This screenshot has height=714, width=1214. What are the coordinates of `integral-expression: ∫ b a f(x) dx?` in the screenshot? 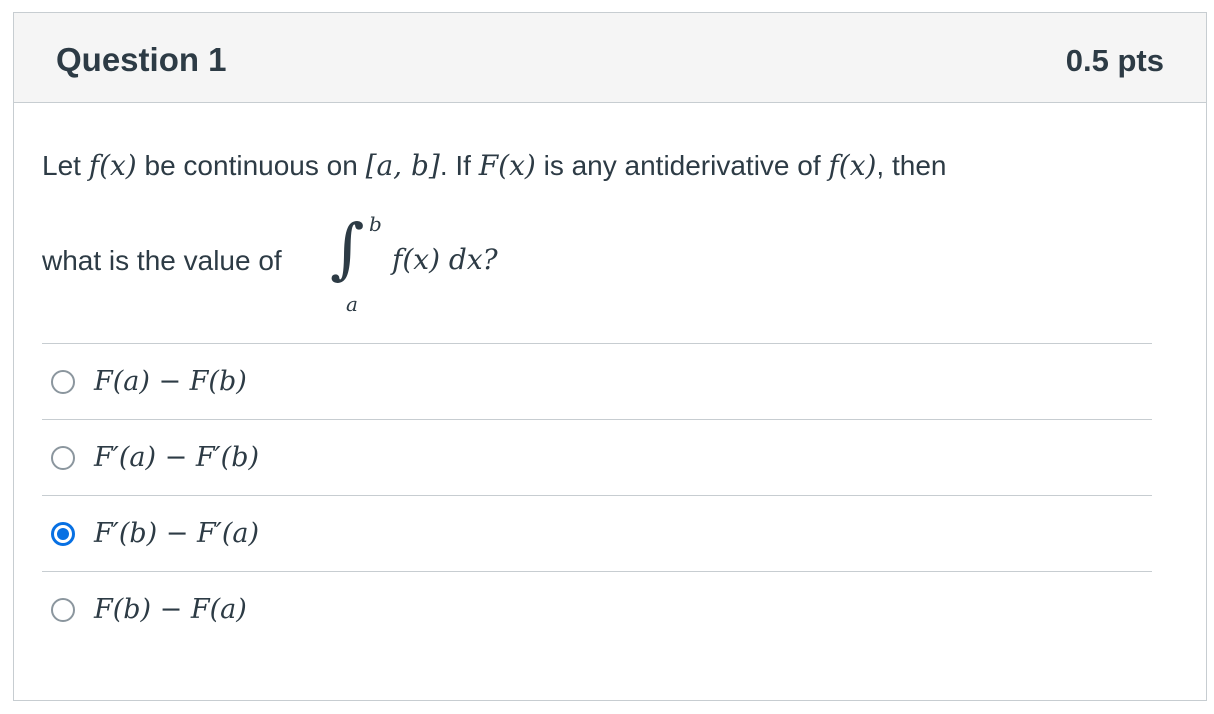 It's located at (412, 261).